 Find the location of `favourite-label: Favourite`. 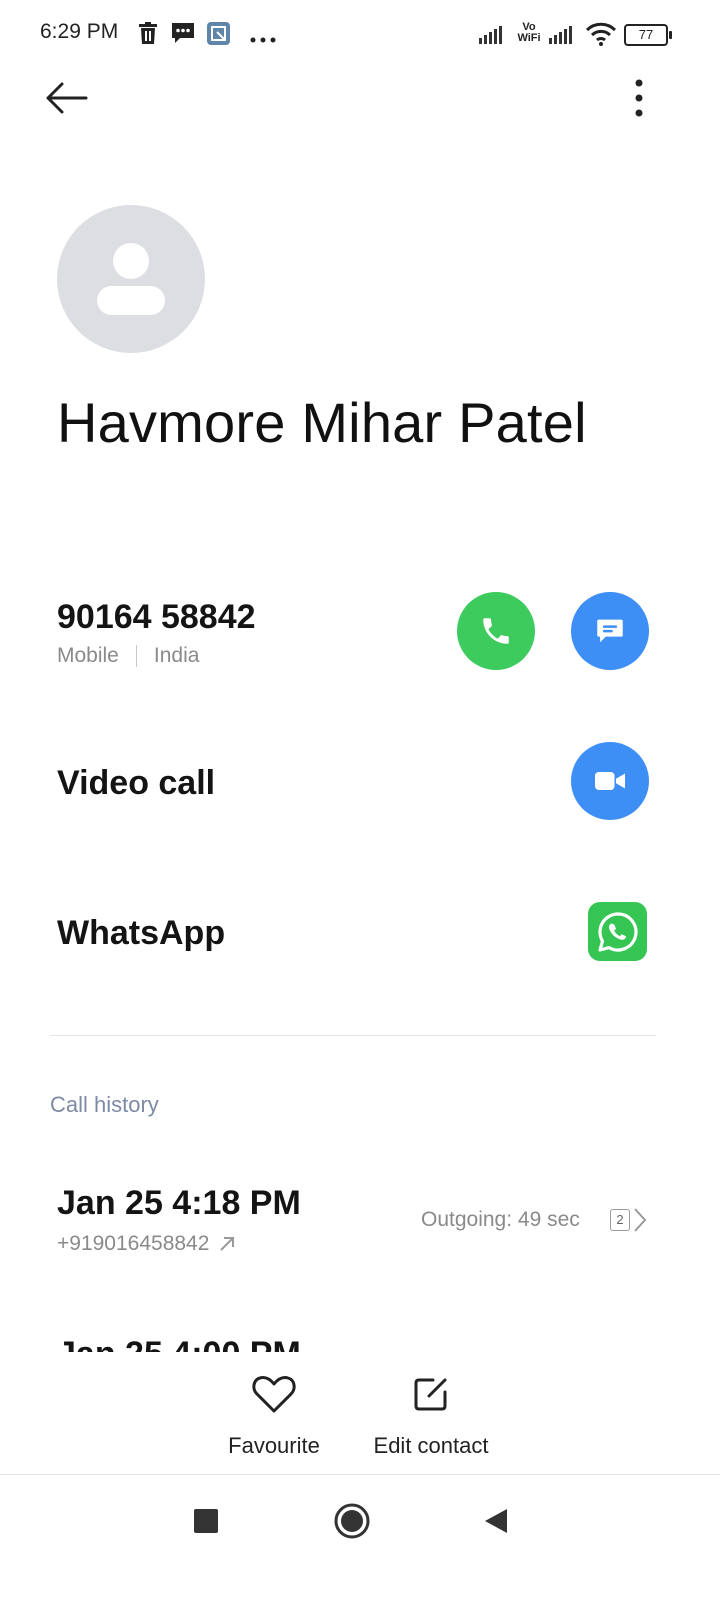

favourite-label: Favourite is located at coordinates (274, 1445).